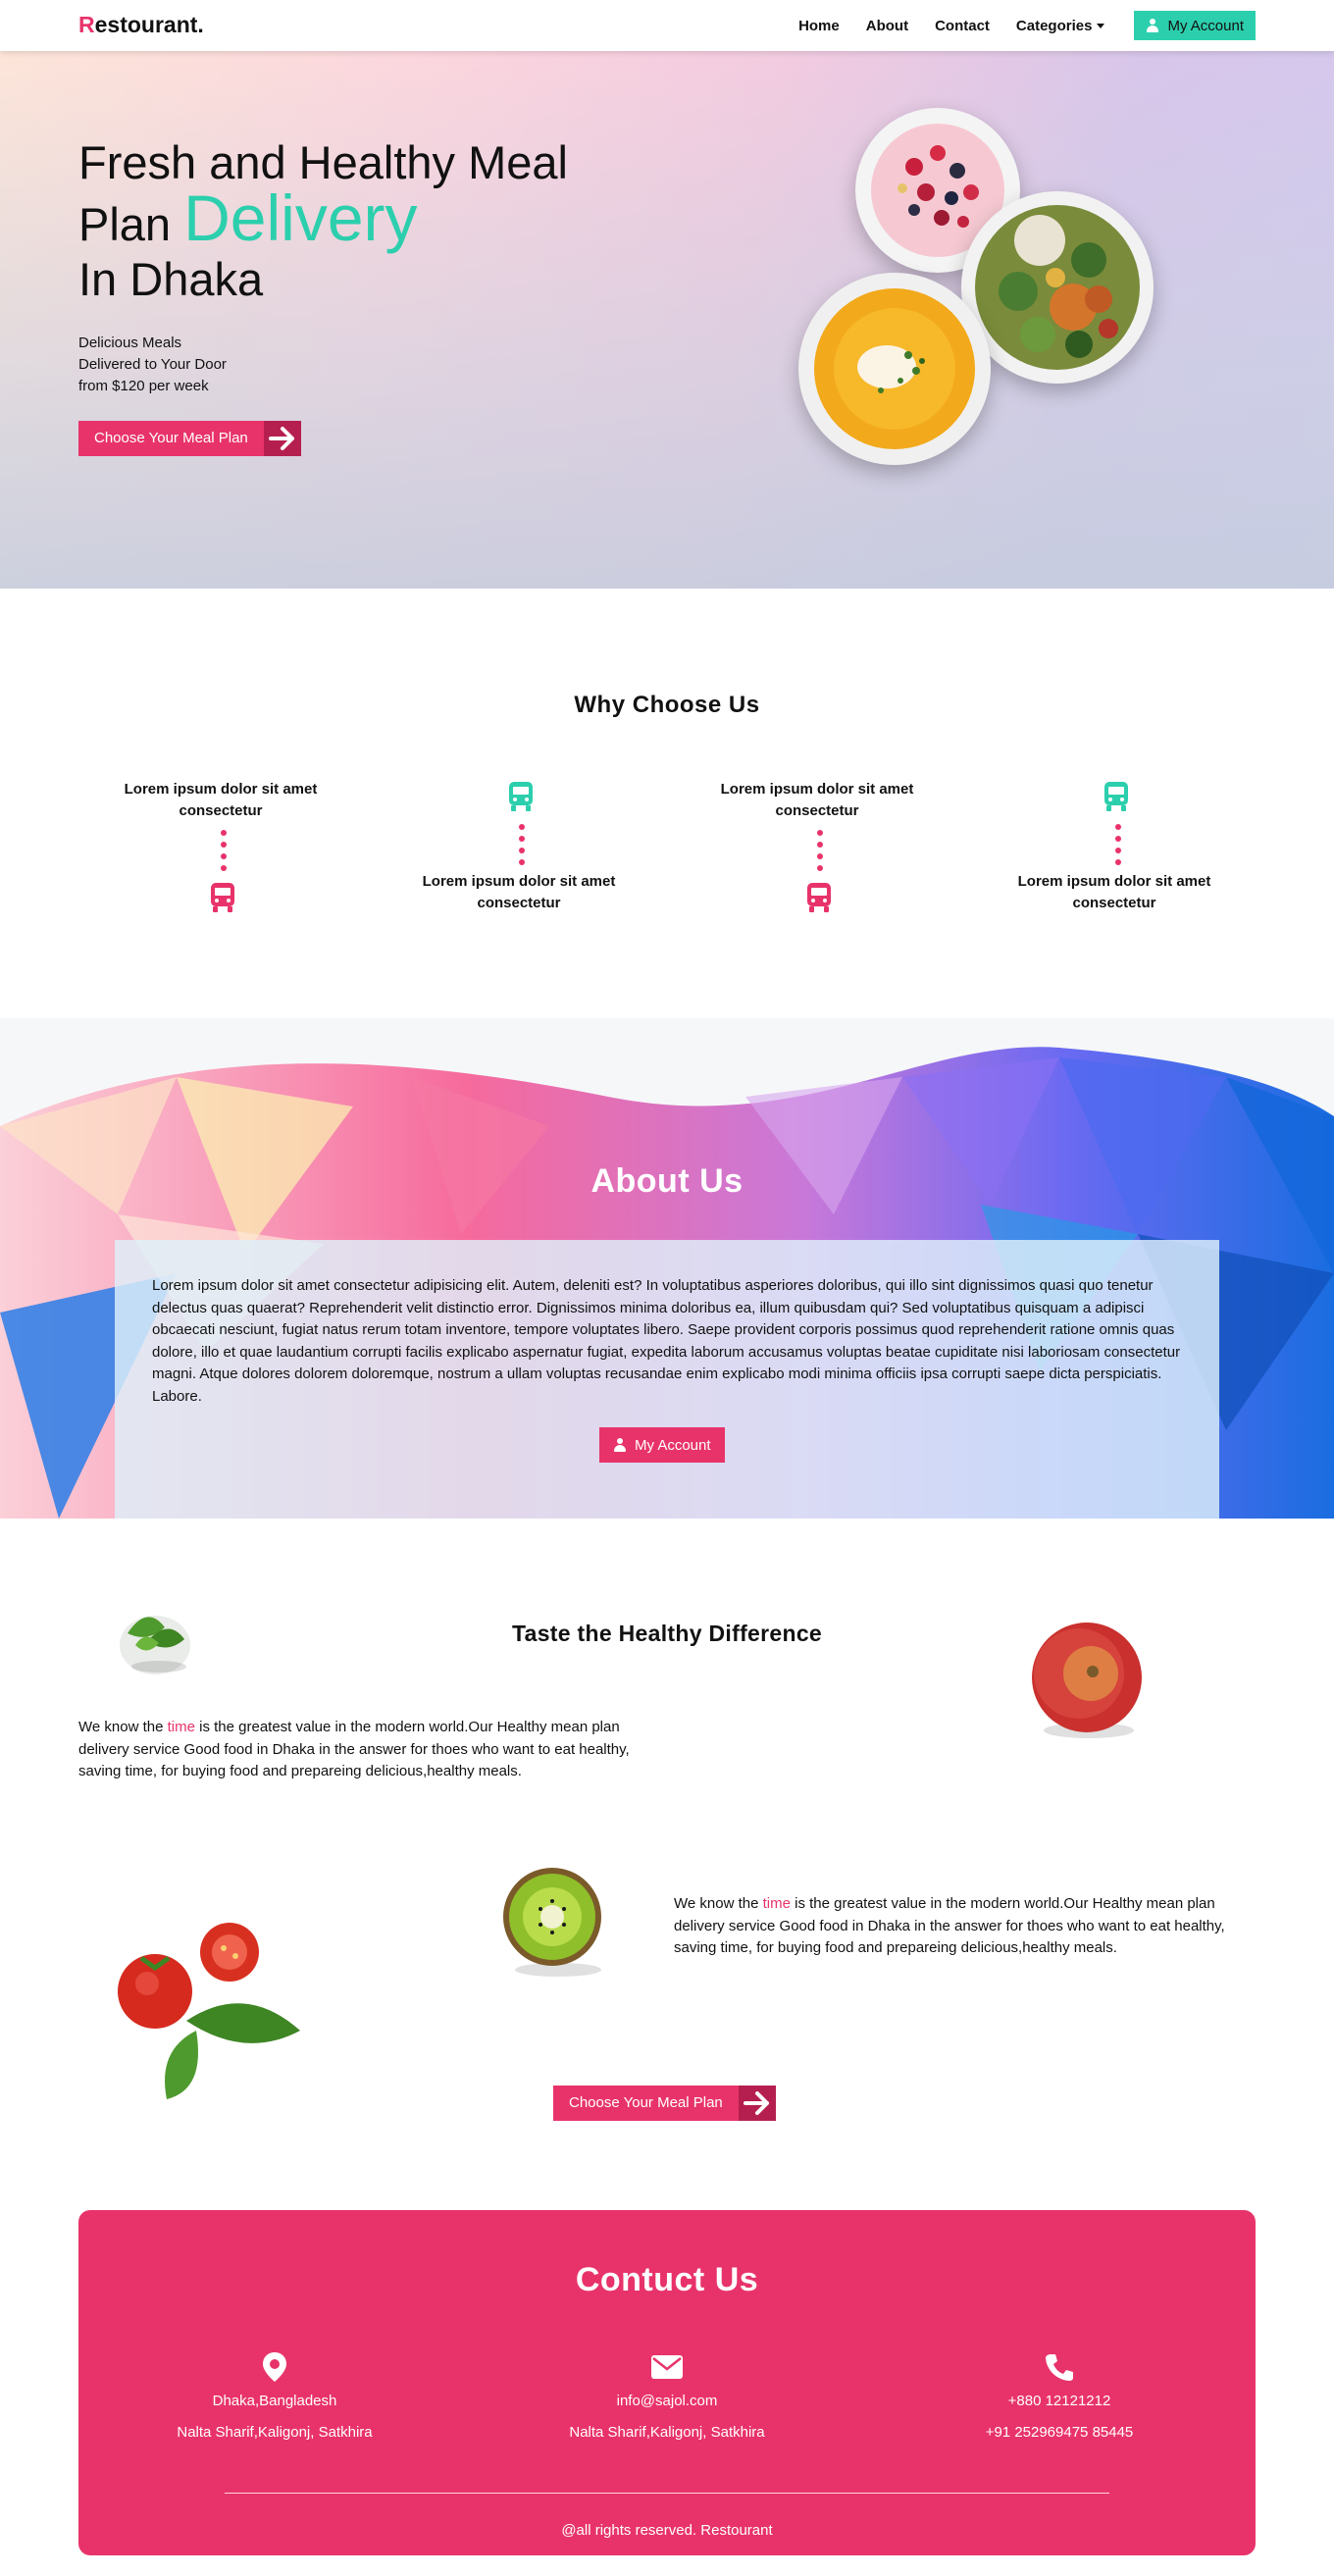 This screenshot has width=1334, height=2576. Describe the element at coordinates (1101, 26) in the screenshot. I see `caret-down-icon` at that location.